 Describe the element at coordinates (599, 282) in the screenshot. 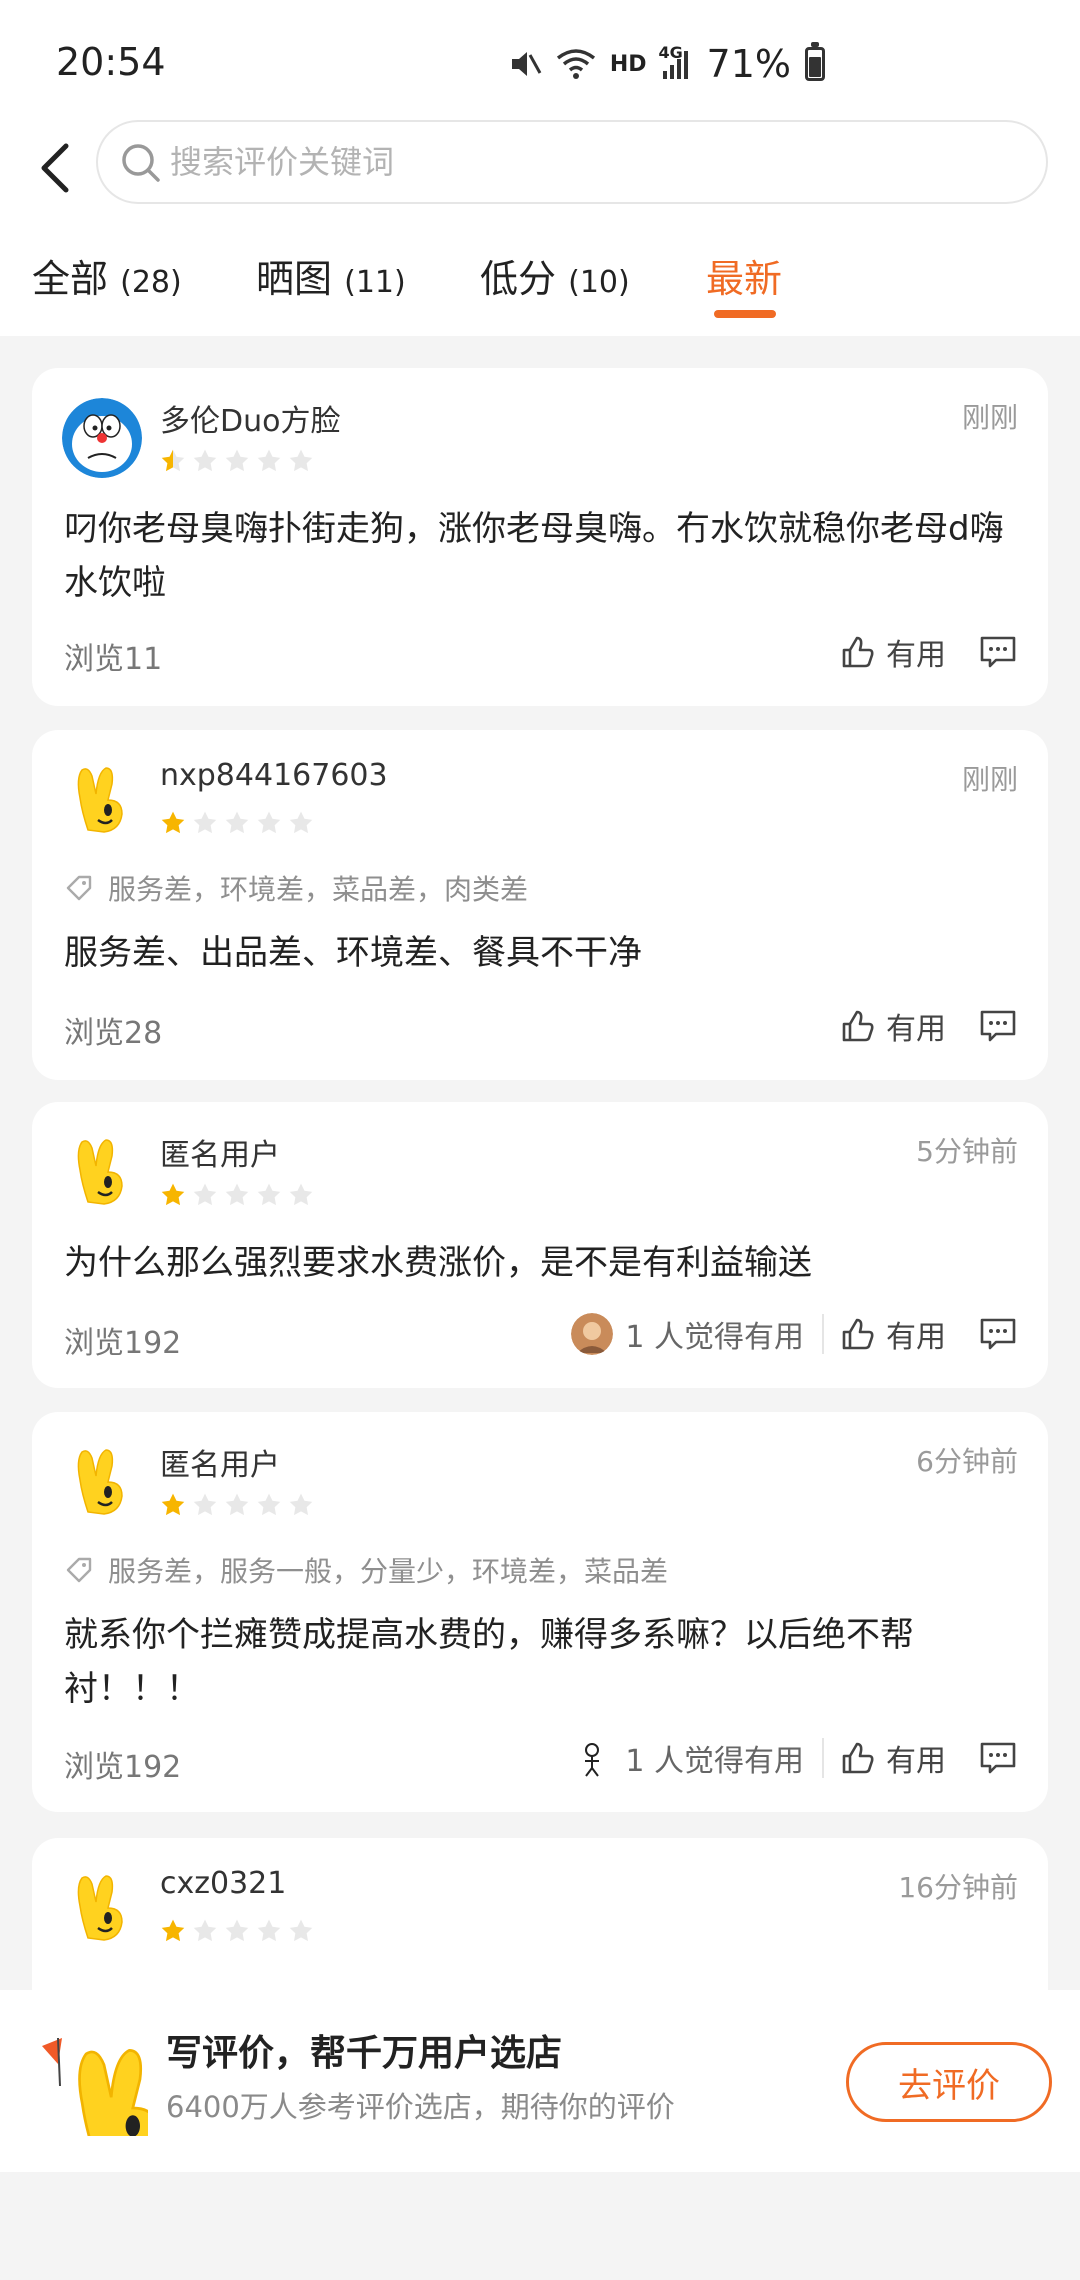

I see `tab-count: (10)` at that location.